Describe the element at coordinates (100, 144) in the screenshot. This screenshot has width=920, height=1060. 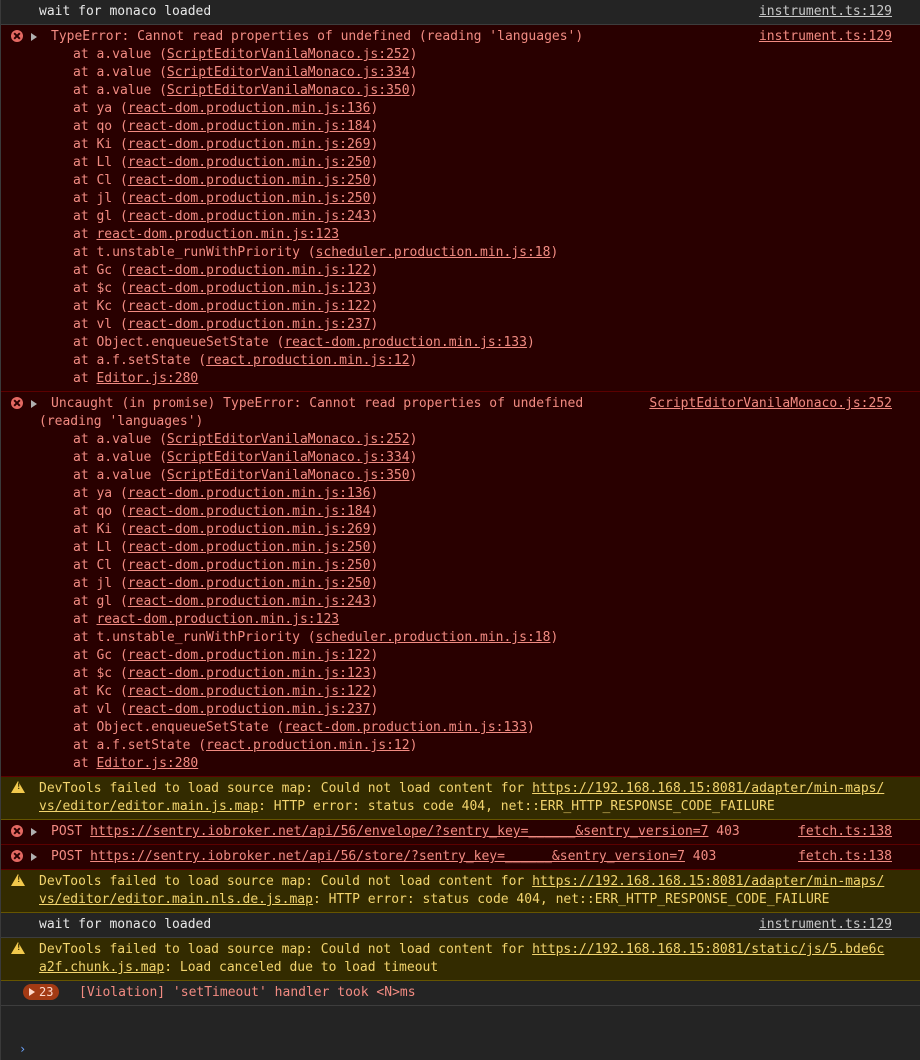
I see `stack-frame-function: at Ki (` at that location.